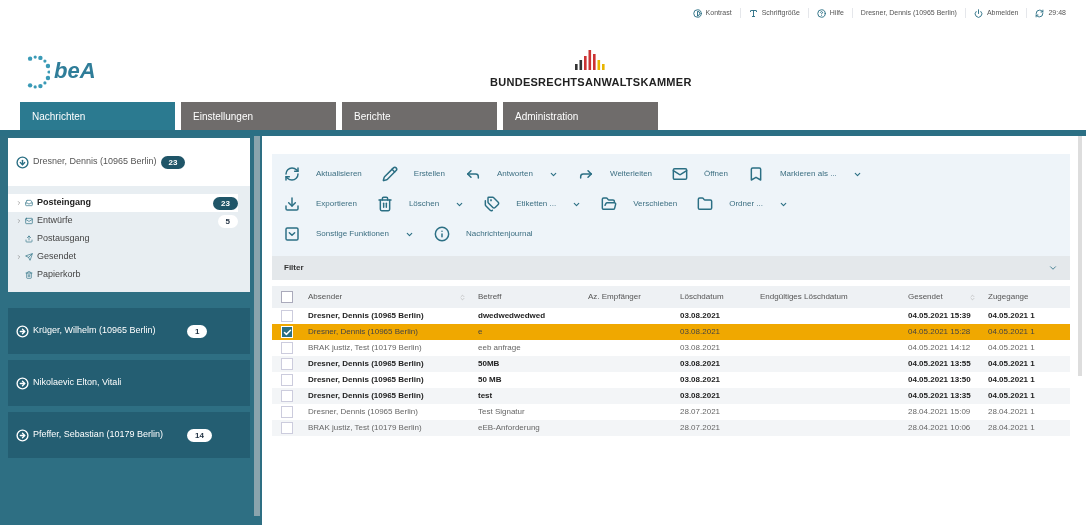 This screenshot has height=525, width=1086. I want to click on table-cell: 04.05.2021 15:39, so click(939, 315).